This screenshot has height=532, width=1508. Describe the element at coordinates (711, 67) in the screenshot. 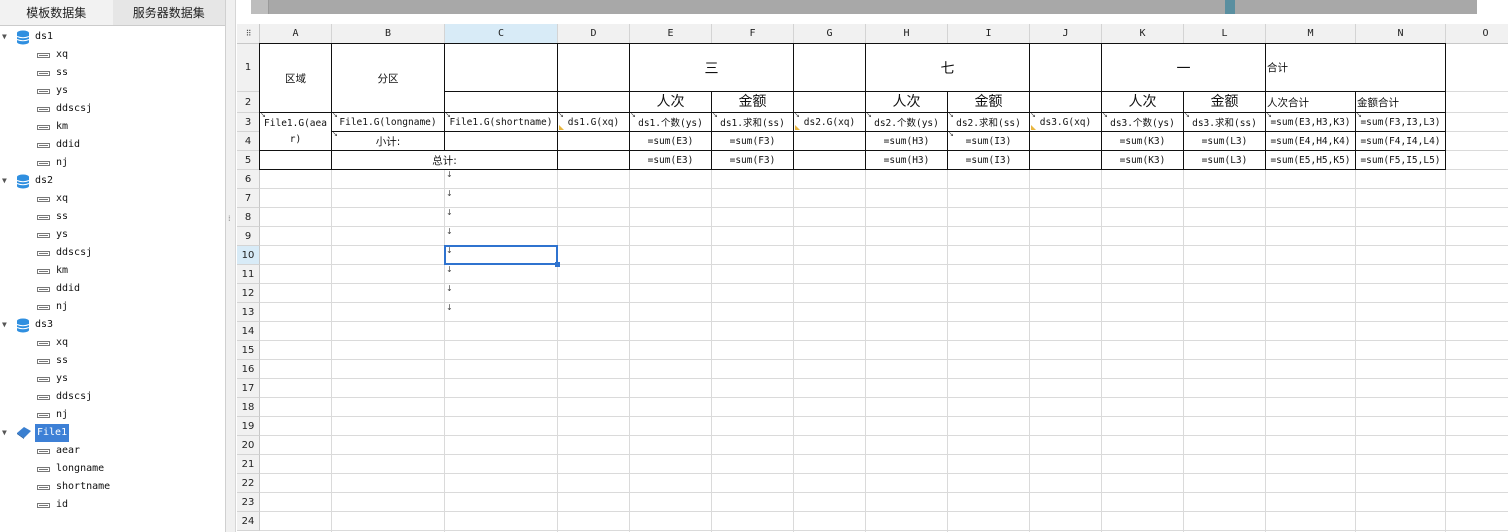

I see `cell-group-header: 三` at that location.